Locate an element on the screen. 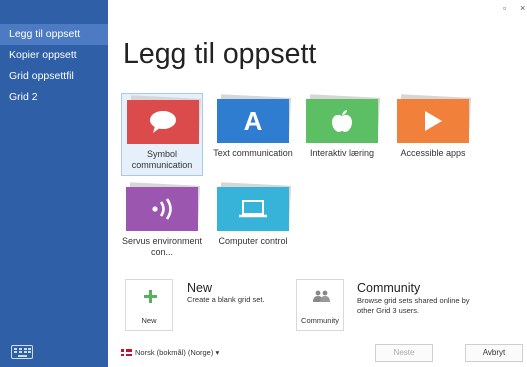 This screenshot has width=527, height=367. plus-icon is located at coordinates (150, 296).